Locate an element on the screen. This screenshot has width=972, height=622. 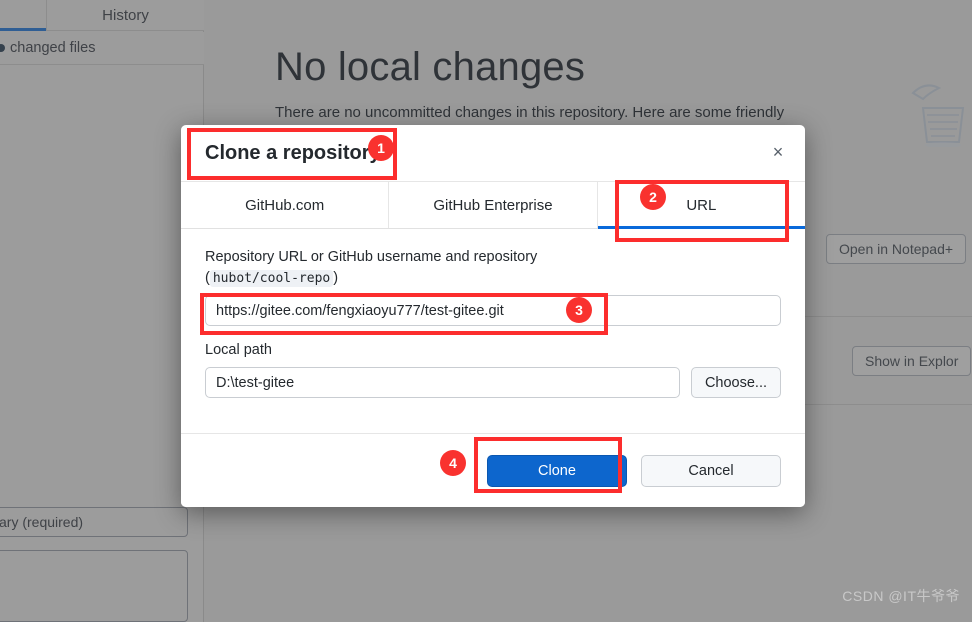
tab-history-label: History is located at coordinates (125, 15).